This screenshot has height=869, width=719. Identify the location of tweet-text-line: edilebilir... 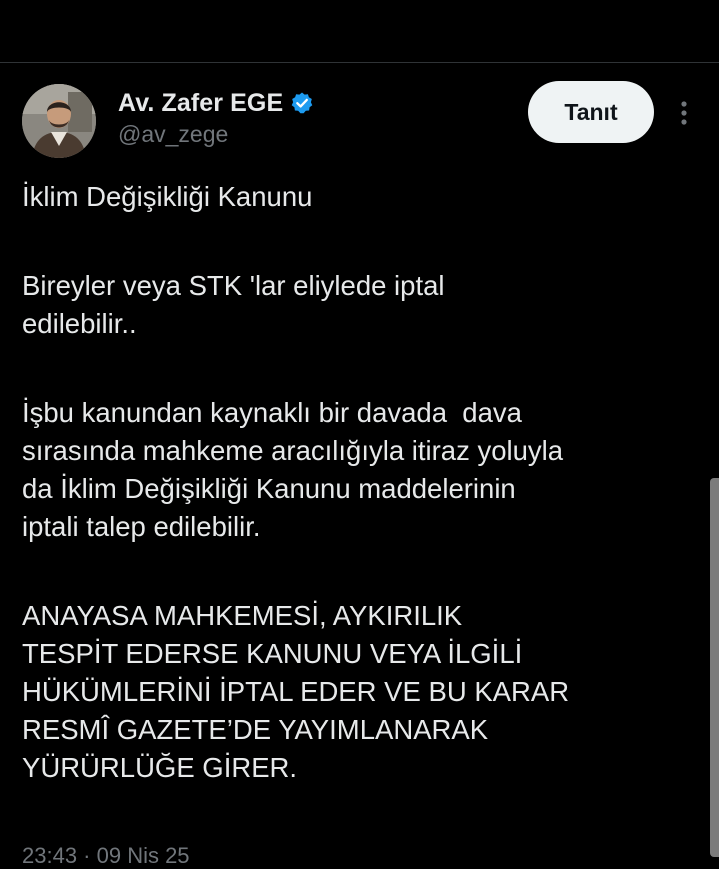
(79, 323).